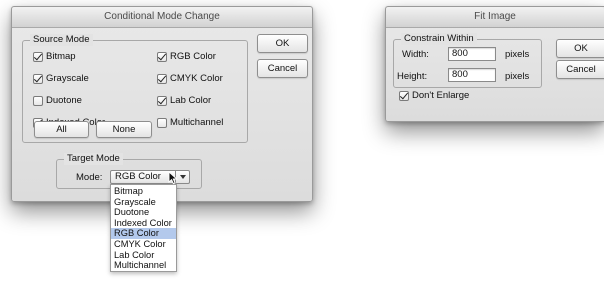  Describe the element at coordinates (143, 233) in the screenshot. I see `dropdown-option: RGB Color` at that location.